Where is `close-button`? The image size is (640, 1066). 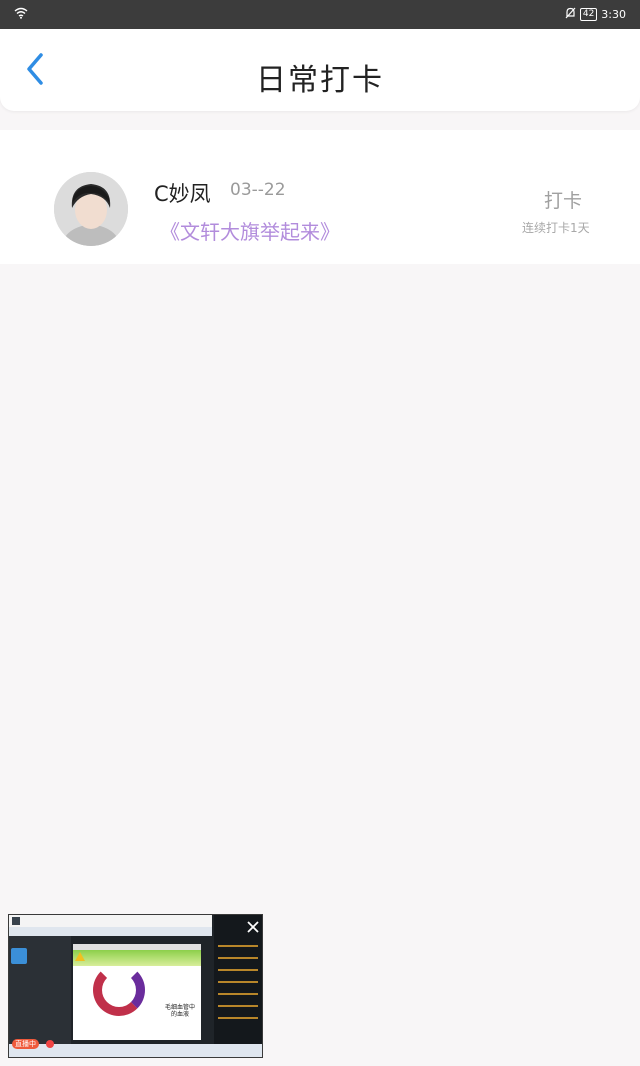 close-button is located at coordinates (253, 927).